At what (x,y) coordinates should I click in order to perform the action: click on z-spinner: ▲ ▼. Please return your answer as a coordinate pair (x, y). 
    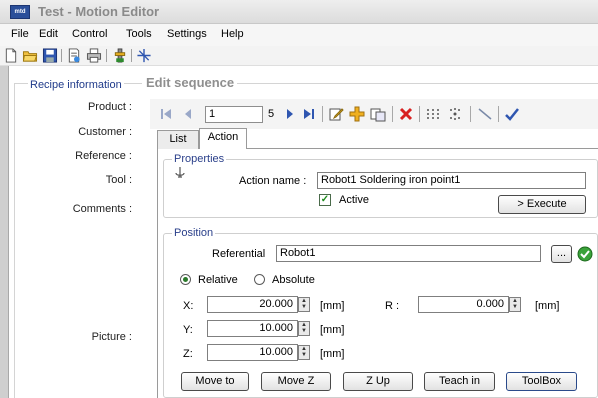
    Looking at the image, I should click on (304, 352).